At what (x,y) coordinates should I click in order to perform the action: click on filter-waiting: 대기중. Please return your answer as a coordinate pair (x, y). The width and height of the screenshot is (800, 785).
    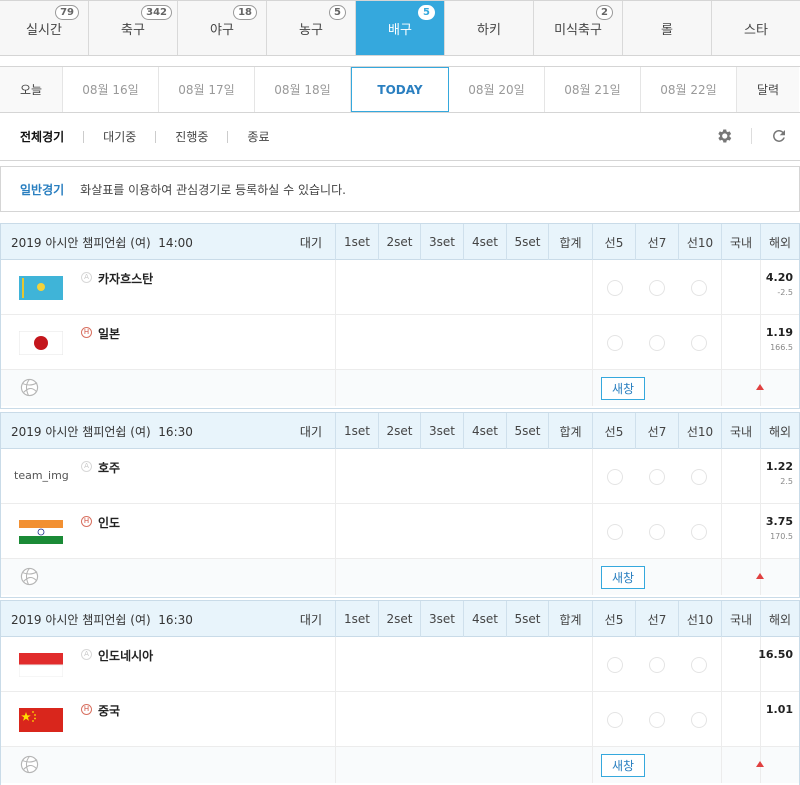
    Looking at the image, I should click on (119, 136).